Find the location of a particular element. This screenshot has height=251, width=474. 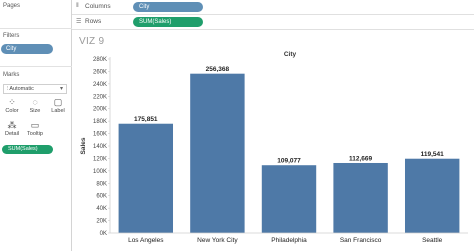

label-button: ▢ Label is located at coordinates (58, 107).